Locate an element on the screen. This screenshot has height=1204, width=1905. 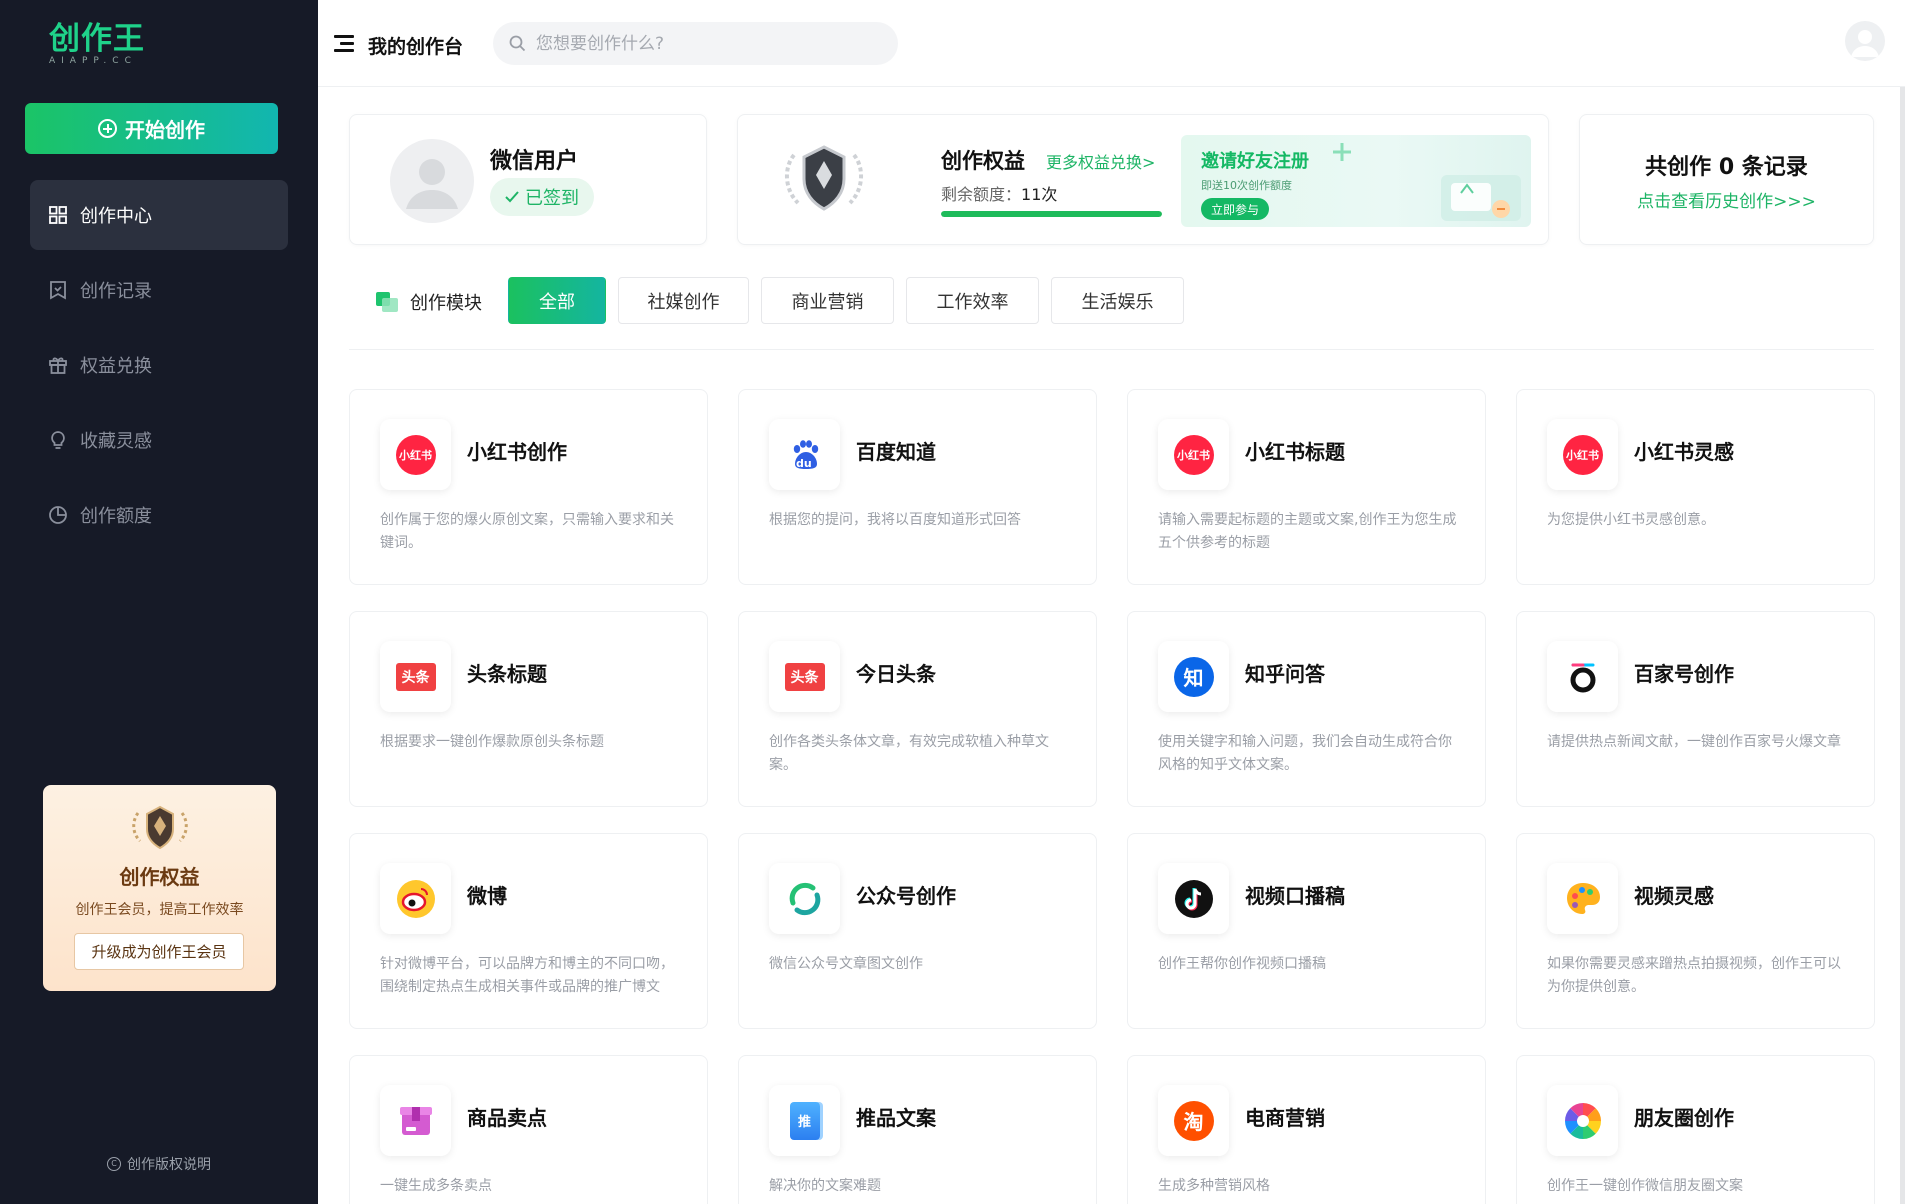
tool-desc: 一键生成多条卖点 is located at coordinates (436, 1186).